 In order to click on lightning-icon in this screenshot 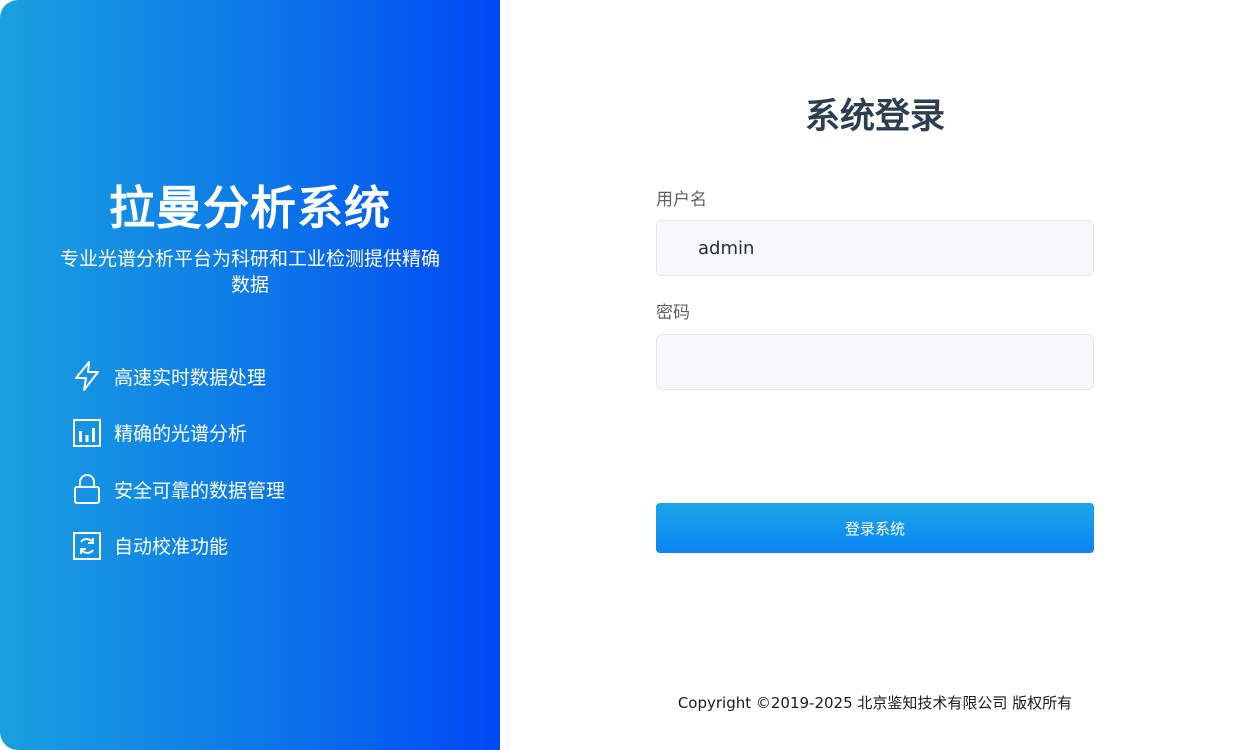, I will do `click(87, 376)`.